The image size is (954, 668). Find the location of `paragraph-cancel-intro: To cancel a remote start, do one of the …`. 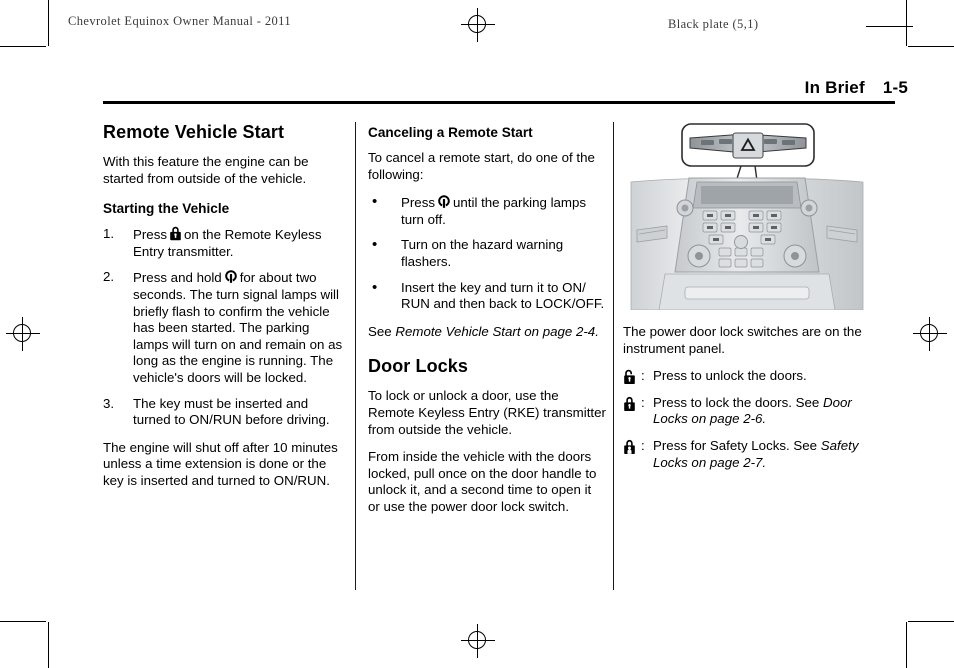

paragraph-cancel-intro: To cancel a remote start, do one of the … is located at coordinates (481, 166).